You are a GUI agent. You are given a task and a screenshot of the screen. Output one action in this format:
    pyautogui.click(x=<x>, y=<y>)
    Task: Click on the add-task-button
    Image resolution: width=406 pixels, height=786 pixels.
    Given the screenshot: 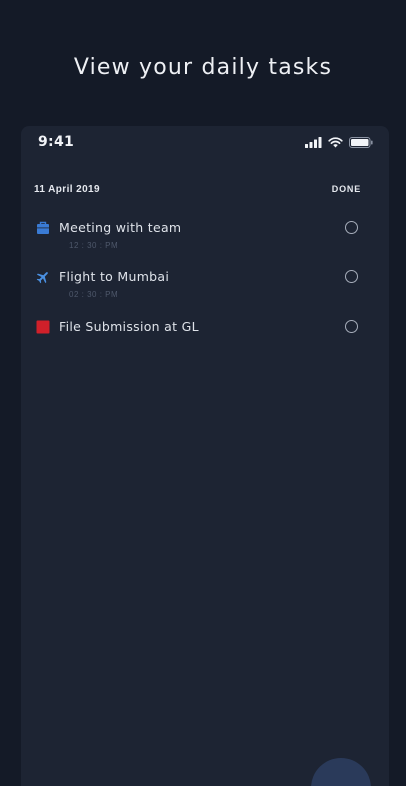 What is the action you would take?
    pyautogui.click(x=341, y=772)
    